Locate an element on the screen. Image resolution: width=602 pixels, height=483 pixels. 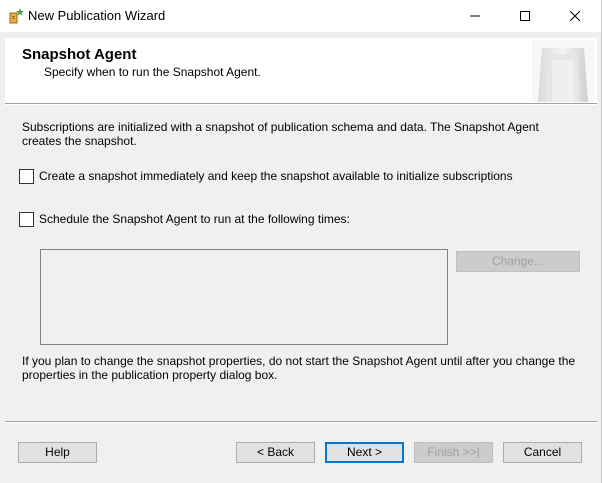
next-button: Next > is located at coordinates (364, 452).